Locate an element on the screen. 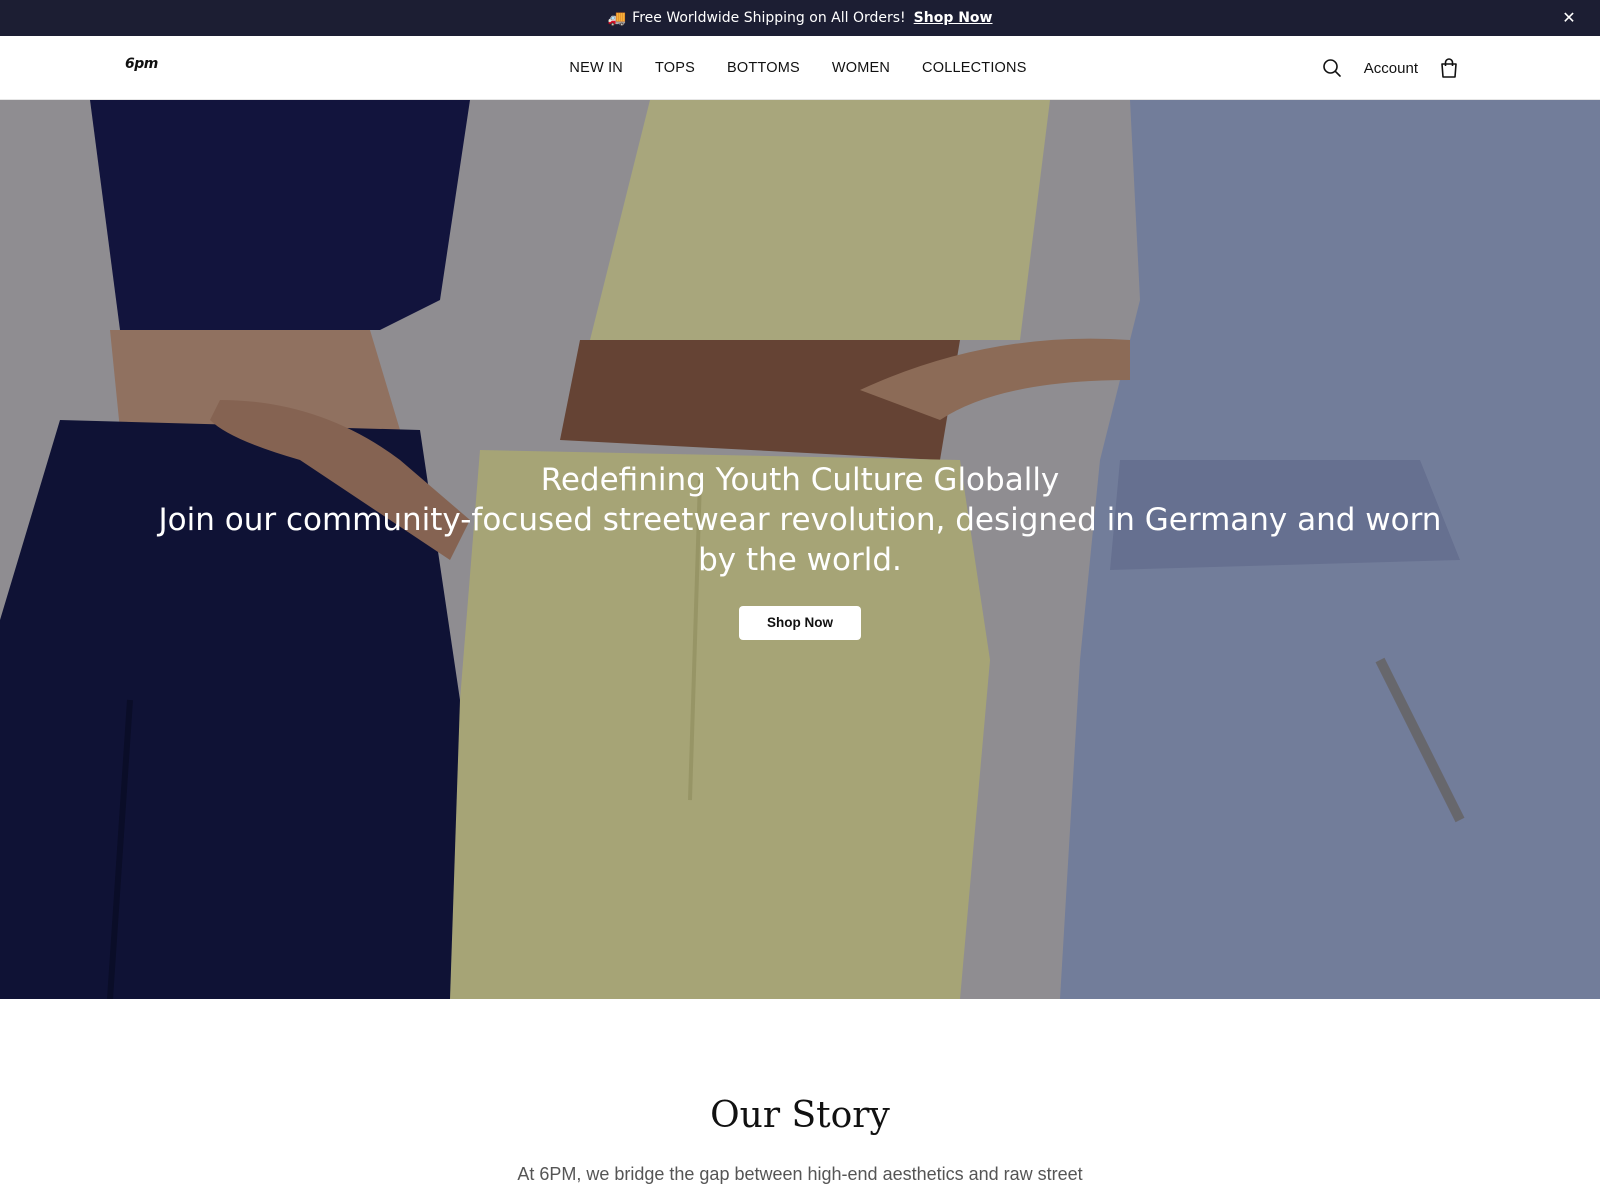 The width and height of the screenshot is (1600, 1200). search-icon is located at coordinates (1332, 68).